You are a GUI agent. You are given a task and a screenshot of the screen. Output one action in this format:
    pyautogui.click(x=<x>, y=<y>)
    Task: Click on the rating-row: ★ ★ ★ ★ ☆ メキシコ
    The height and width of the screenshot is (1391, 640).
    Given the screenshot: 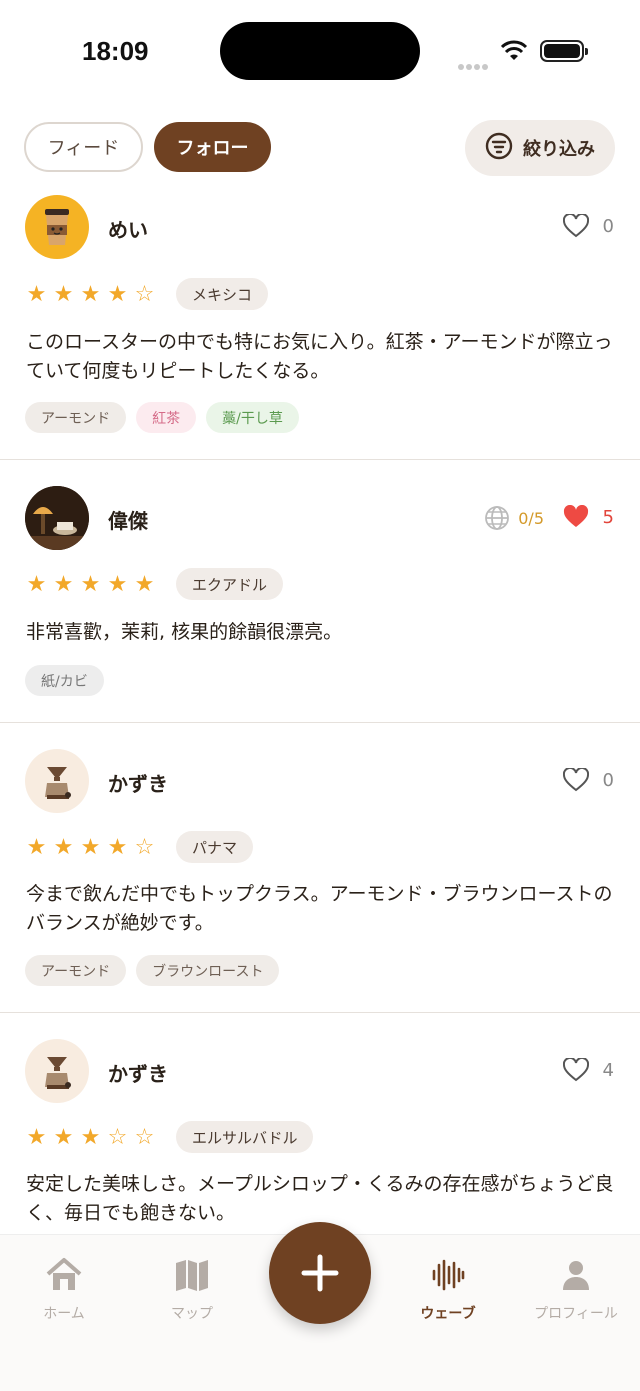 What is the action you would take?
    pyautogui.click(x=147, y=294)
    